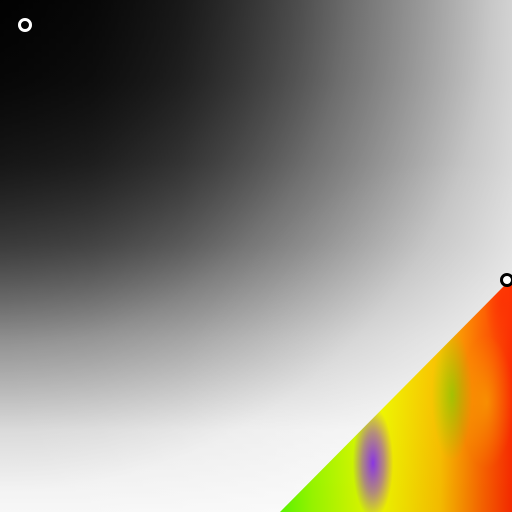  What do you see at coordinates (506, 280) in the screenshot?
I see `hue-marker-handle` at bounding box center [506, 280].